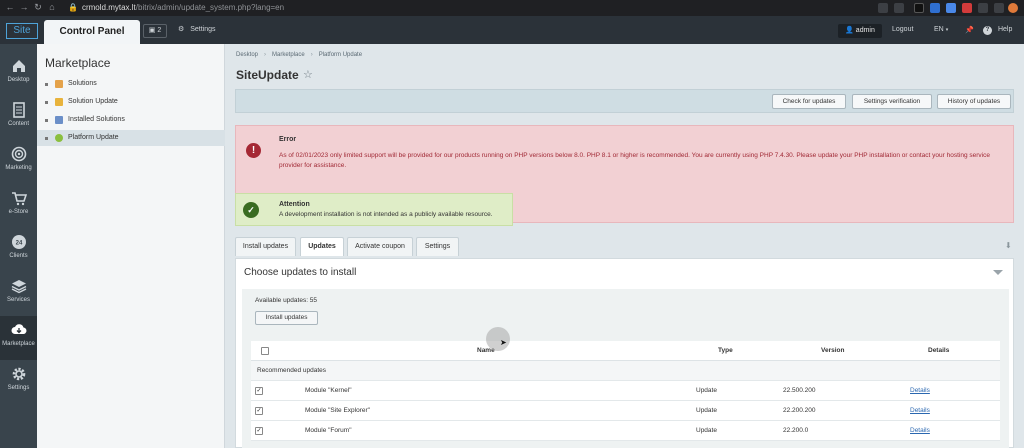 The height and width of the screenshot is (448, 1024). I want to click on notifications-count: 2, so click(159, 30).